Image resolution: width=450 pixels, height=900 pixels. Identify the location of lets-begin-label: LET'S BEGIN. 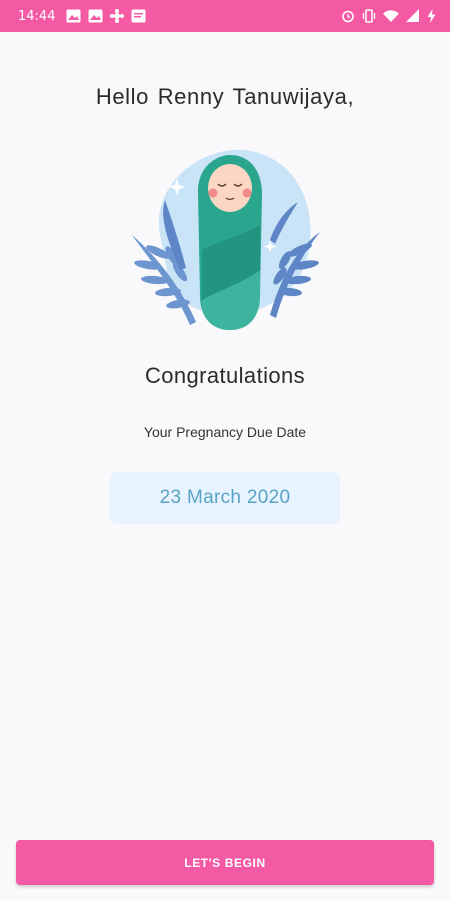
(225, 862).